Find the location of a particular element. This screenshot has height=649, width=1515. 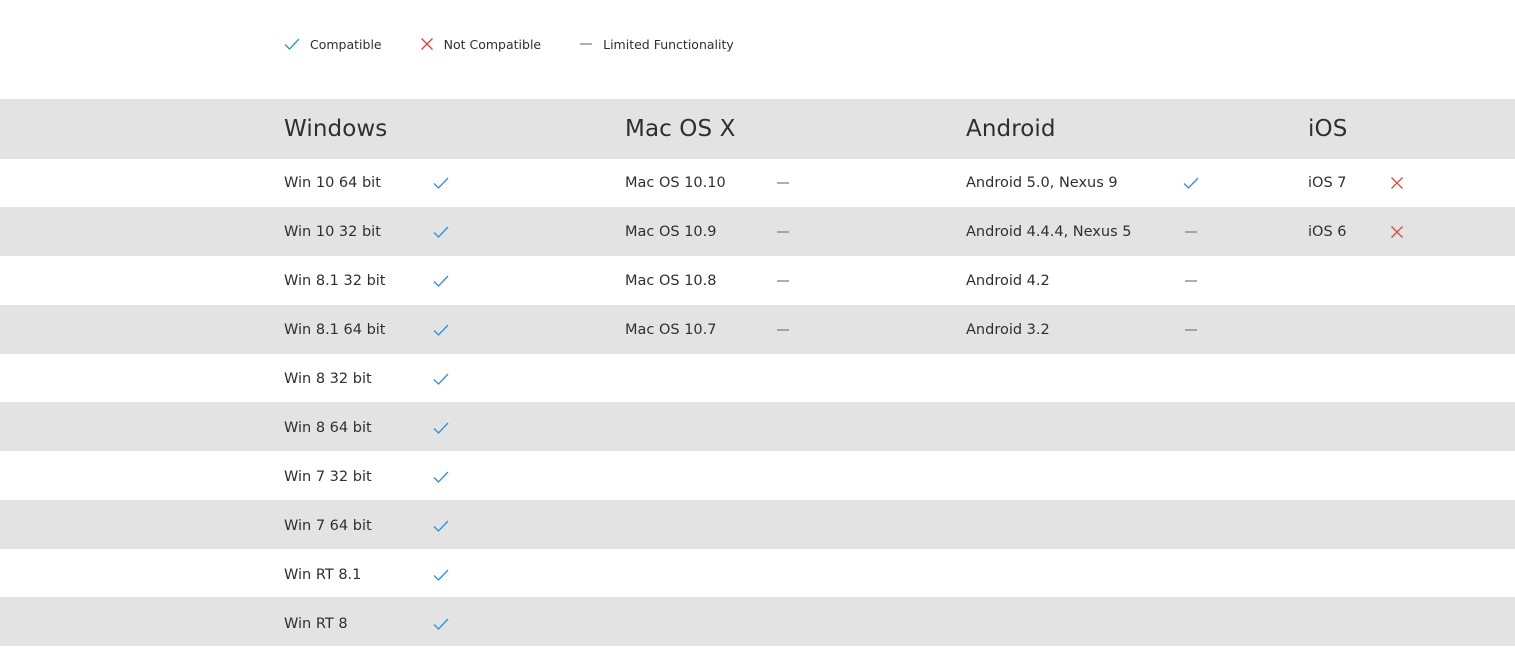

column-ios: iOS iOS 7 iOS 6 is located at coordinates (1408, 178).